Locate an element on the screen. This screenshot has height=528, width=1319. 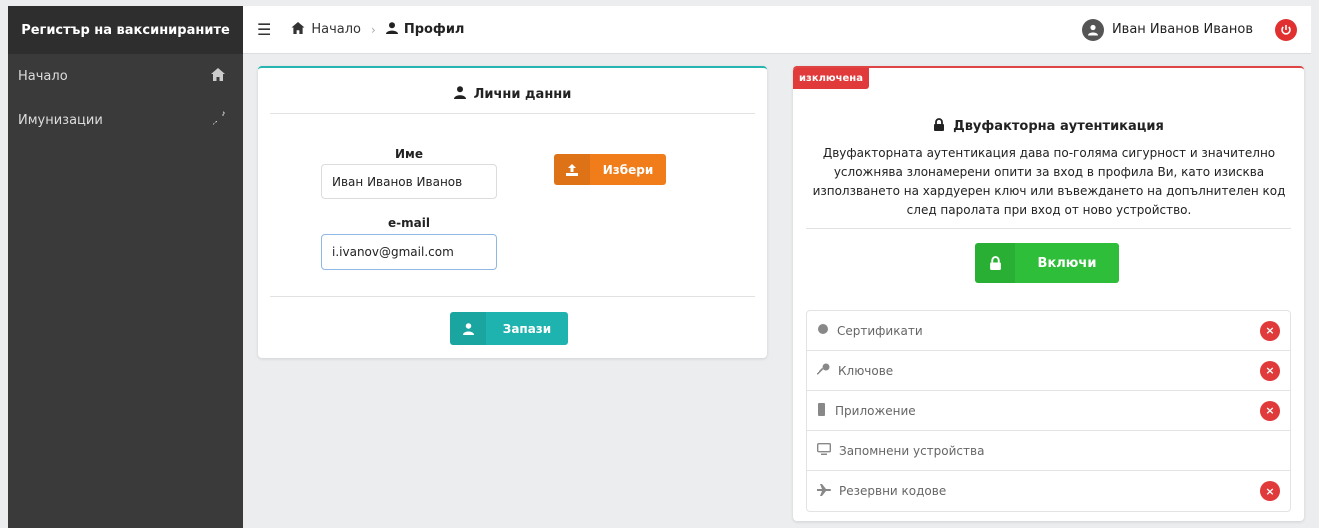
card-title-text: Двуфакторна аутентикация is located at coordinates (1058, 126).